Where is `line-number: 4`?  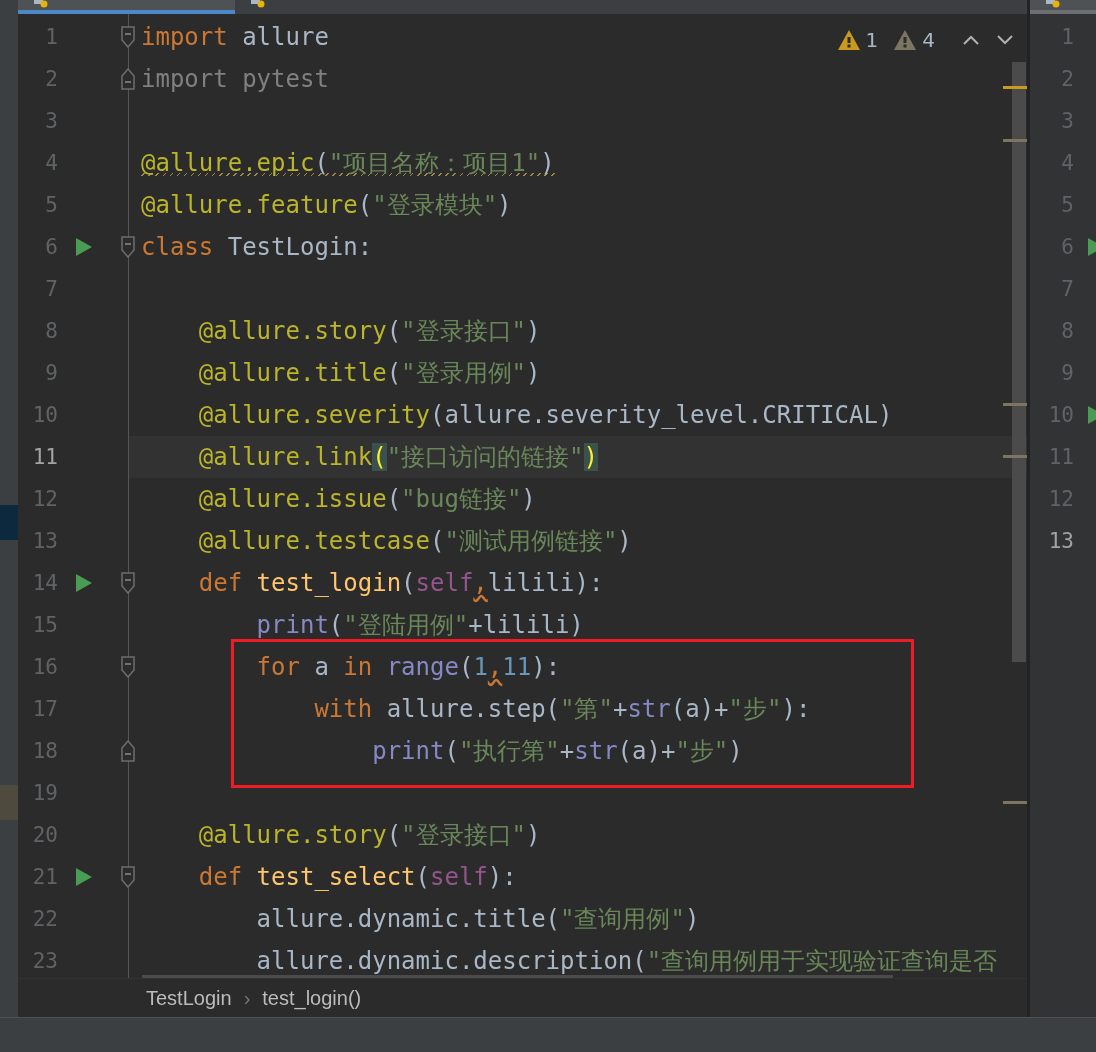 line-number: 4 is located at coordinates (52, 163).